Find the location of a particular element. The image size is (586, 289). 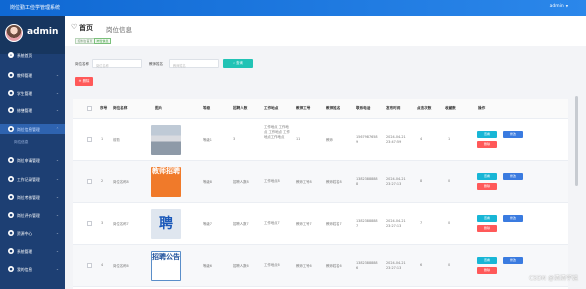

teacher-name-placeholder: 教师姓名 is located at coordinates (179, 65).